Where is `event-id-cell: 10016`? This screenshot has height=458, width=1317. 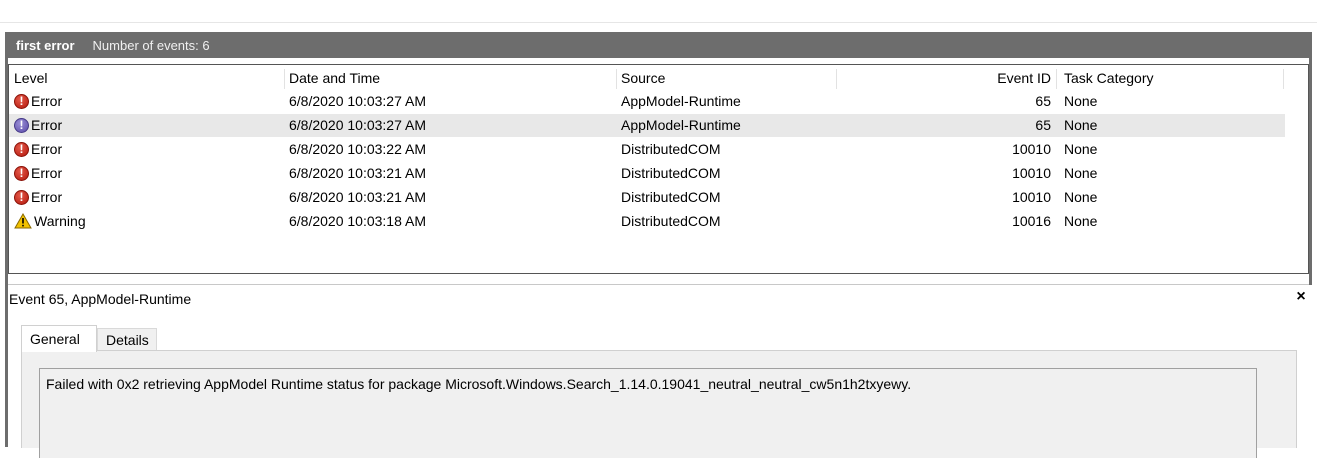
event-id-cell: 10016 is located at coordinates (1031, 221).